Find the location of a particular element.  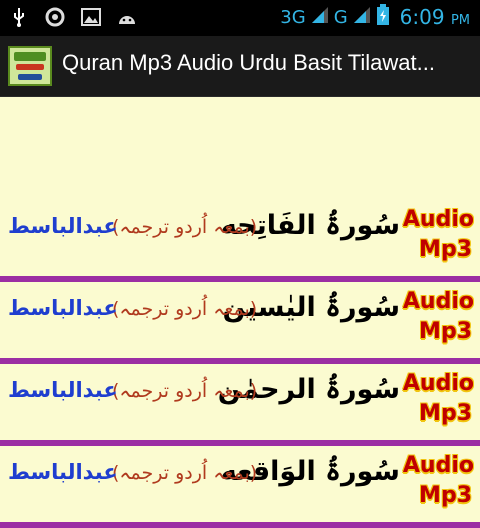

clock: 6:09 PM is located at coordinates (435, 17).